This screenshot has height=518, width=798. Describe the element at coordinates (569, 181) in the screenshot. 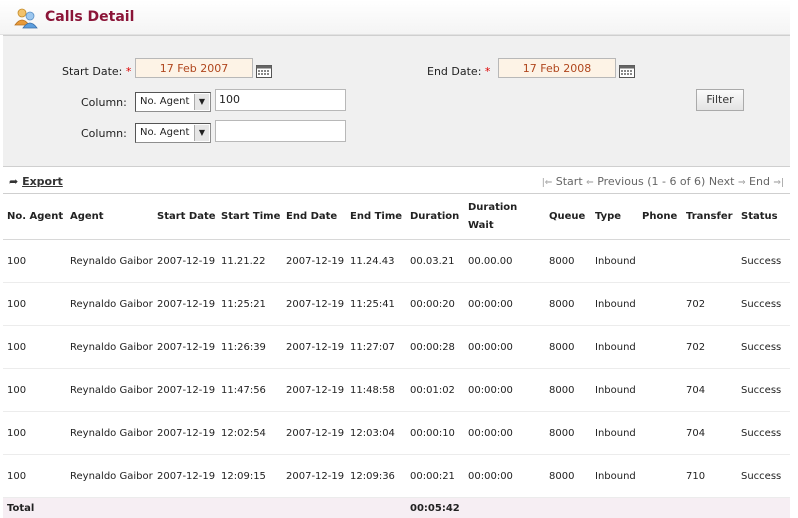

I see `start-link: Start` at that location.